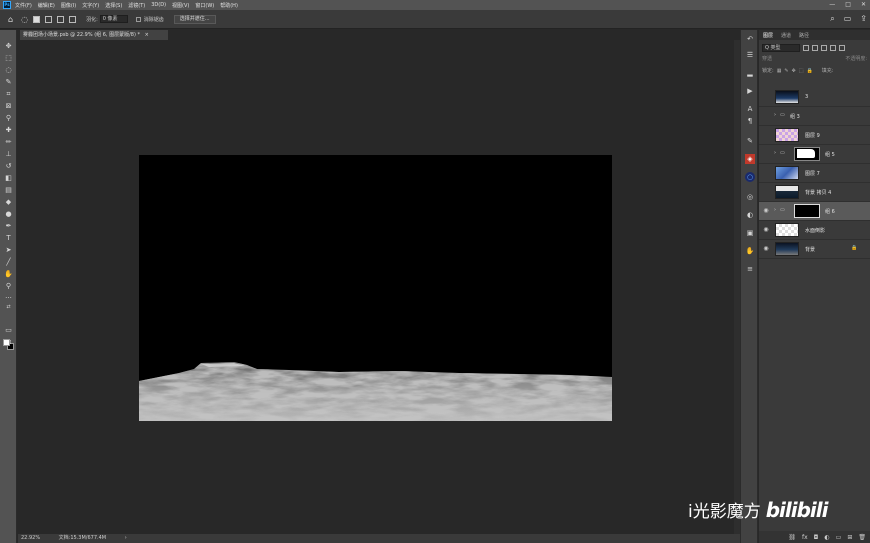 Image resolution: width=870 pixels, height=543 pixels. Describe the element at coordinates (750, 269) in the screenshot. I see `channels-icon: ≡` at that location.